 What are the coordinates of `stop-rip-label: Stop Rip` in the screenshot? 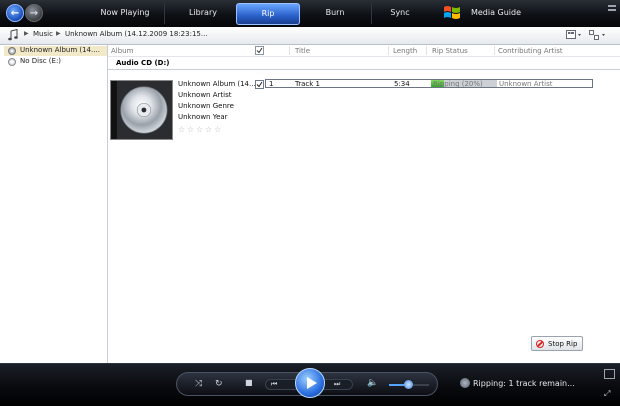 It's located at (563, 344).